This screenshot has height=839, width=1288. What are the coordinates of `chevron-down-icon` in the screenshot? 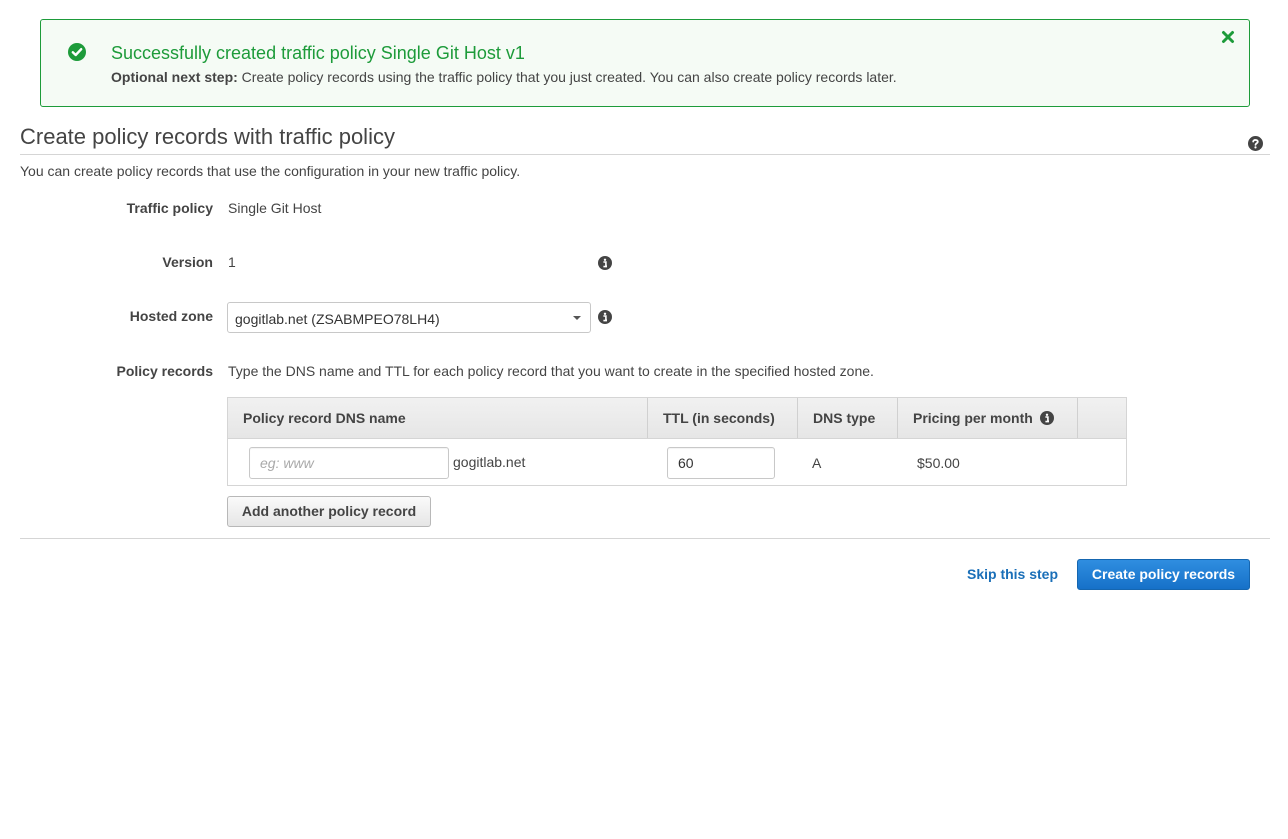 It's located at (577, 318).